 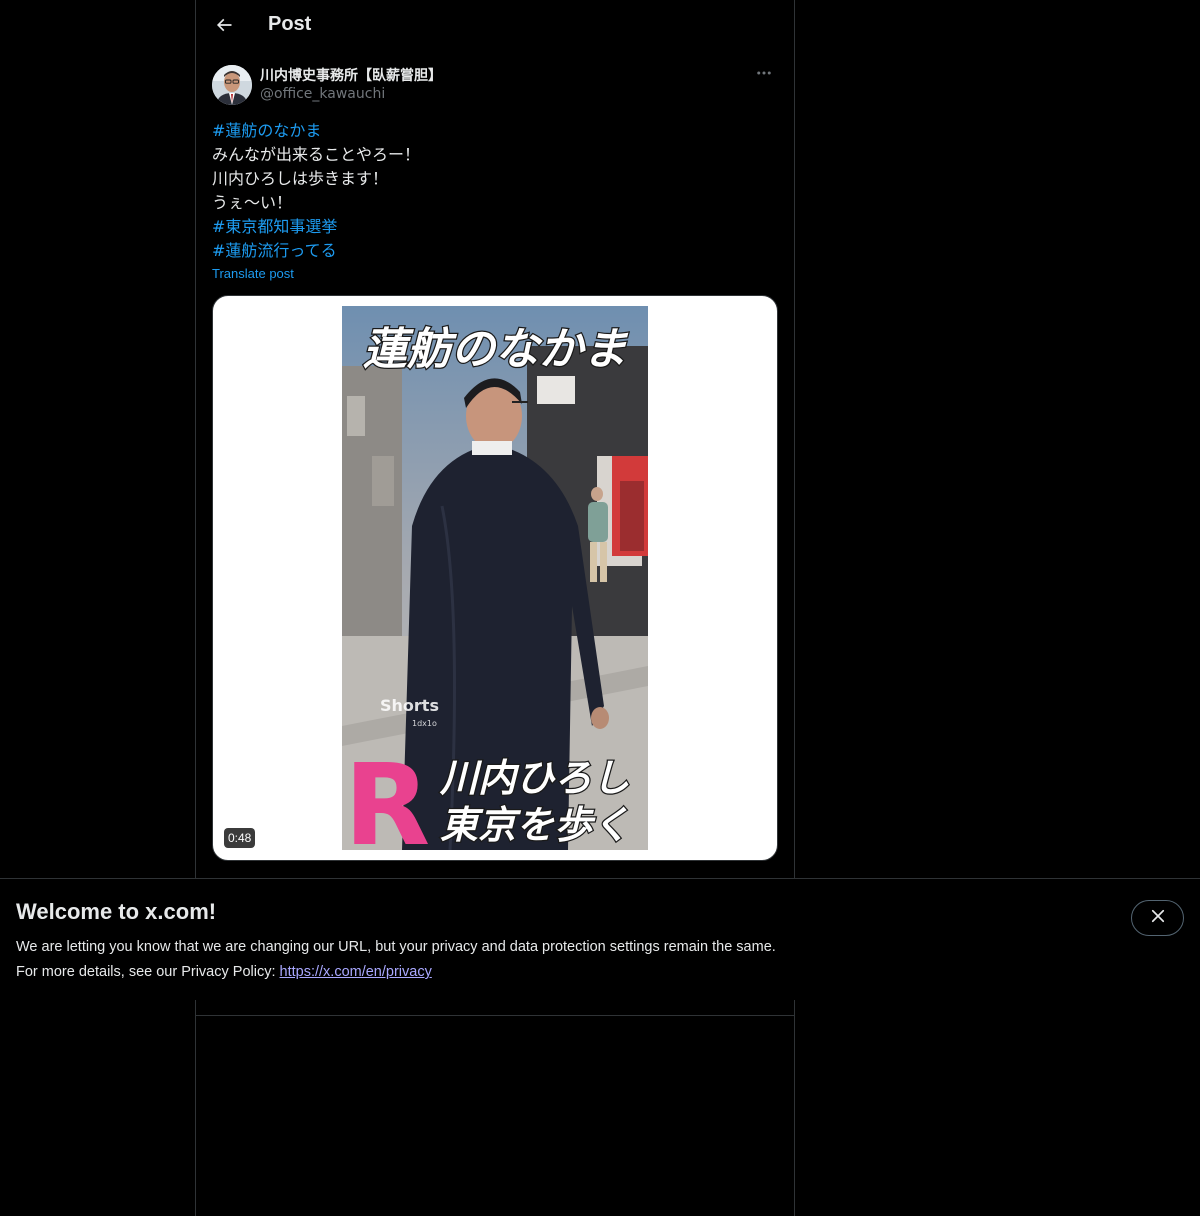 I want to click on video-caption-top: 蓮舫のなかま, so click(x=496, y=349).